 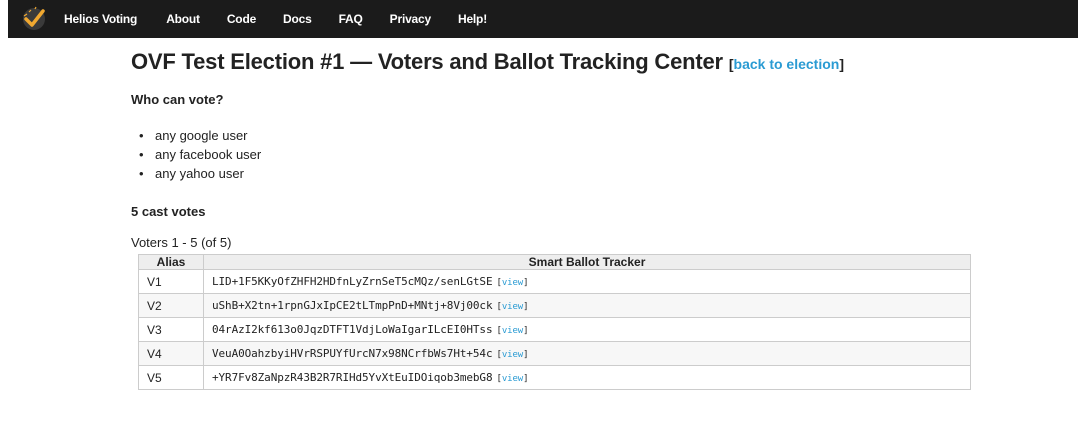 I want to click on nav-code-link: Code, so click(x=241, y=19).